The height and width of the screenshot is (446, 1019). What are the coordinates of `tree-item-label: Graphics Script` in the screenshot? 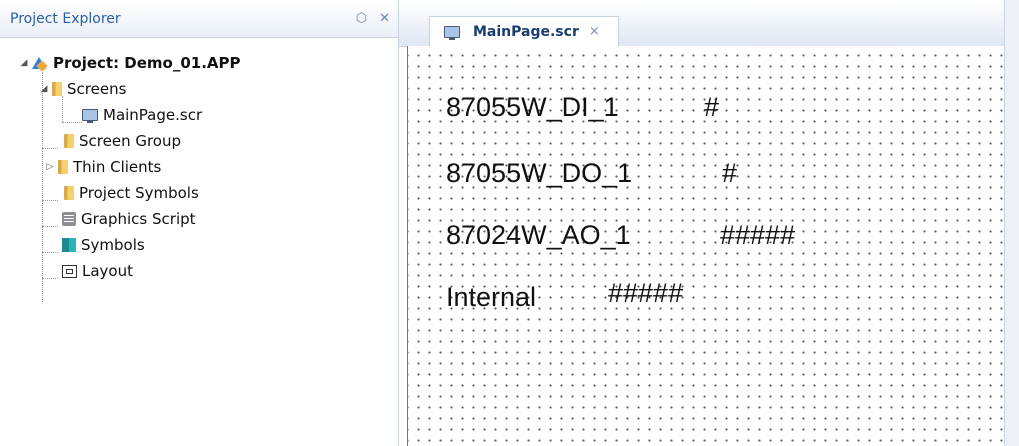 It's located at (138, 219).